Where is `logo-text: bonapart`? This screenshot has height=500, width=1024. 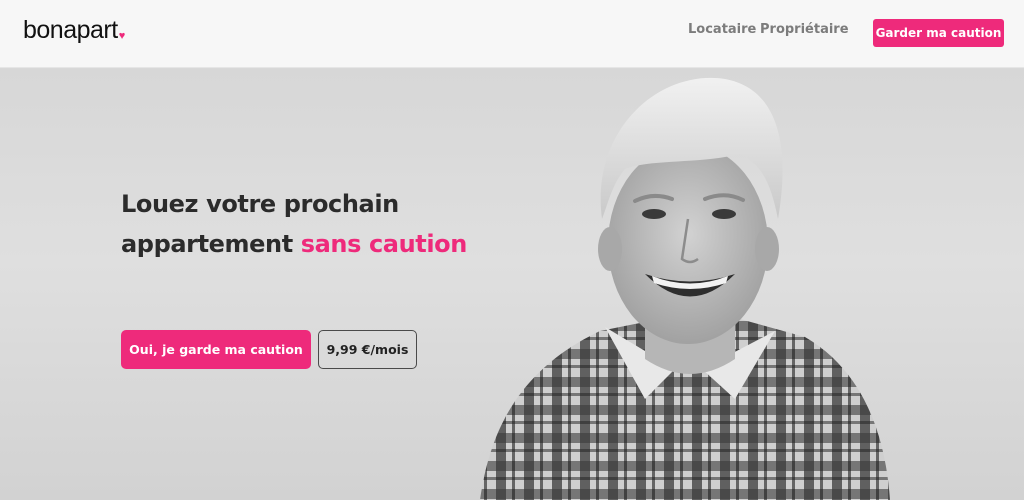 logo-text: bonapart is located at coordinates (70, 30).